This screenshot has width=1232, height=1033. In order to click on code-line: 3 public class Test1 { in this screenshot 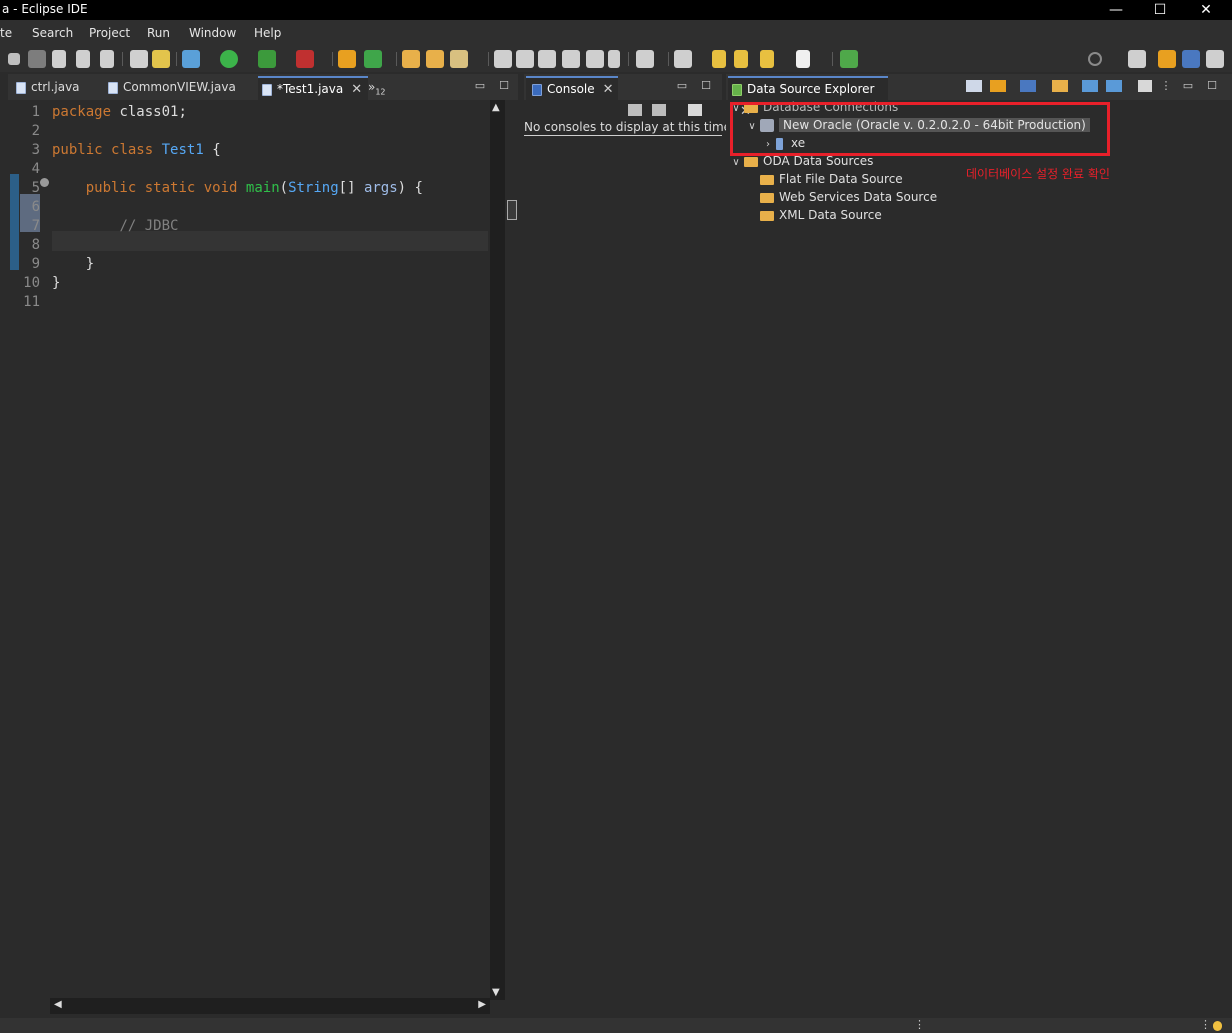, I will do `click(248, 151)`.